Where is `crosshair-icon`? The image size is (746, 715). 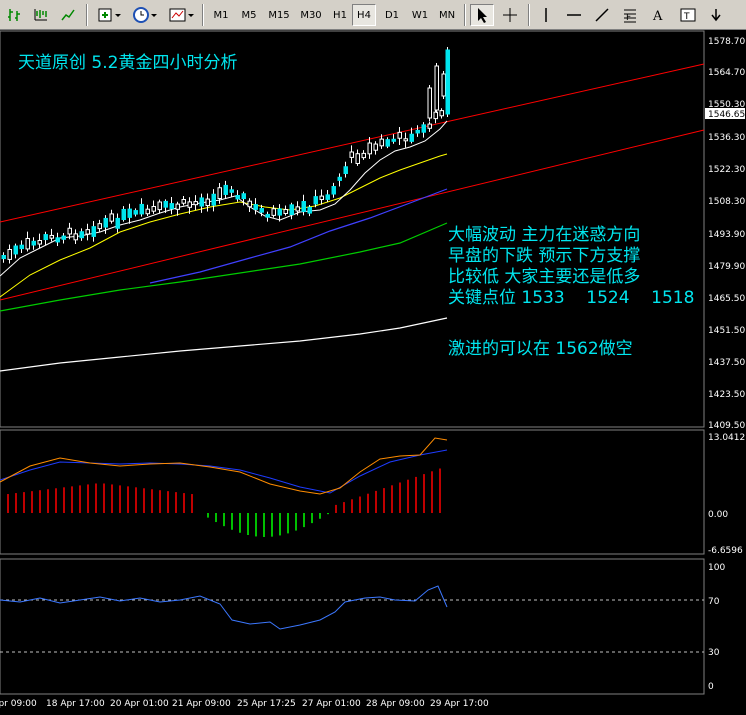 crosshair-icon is located at coordinates (510, 15).